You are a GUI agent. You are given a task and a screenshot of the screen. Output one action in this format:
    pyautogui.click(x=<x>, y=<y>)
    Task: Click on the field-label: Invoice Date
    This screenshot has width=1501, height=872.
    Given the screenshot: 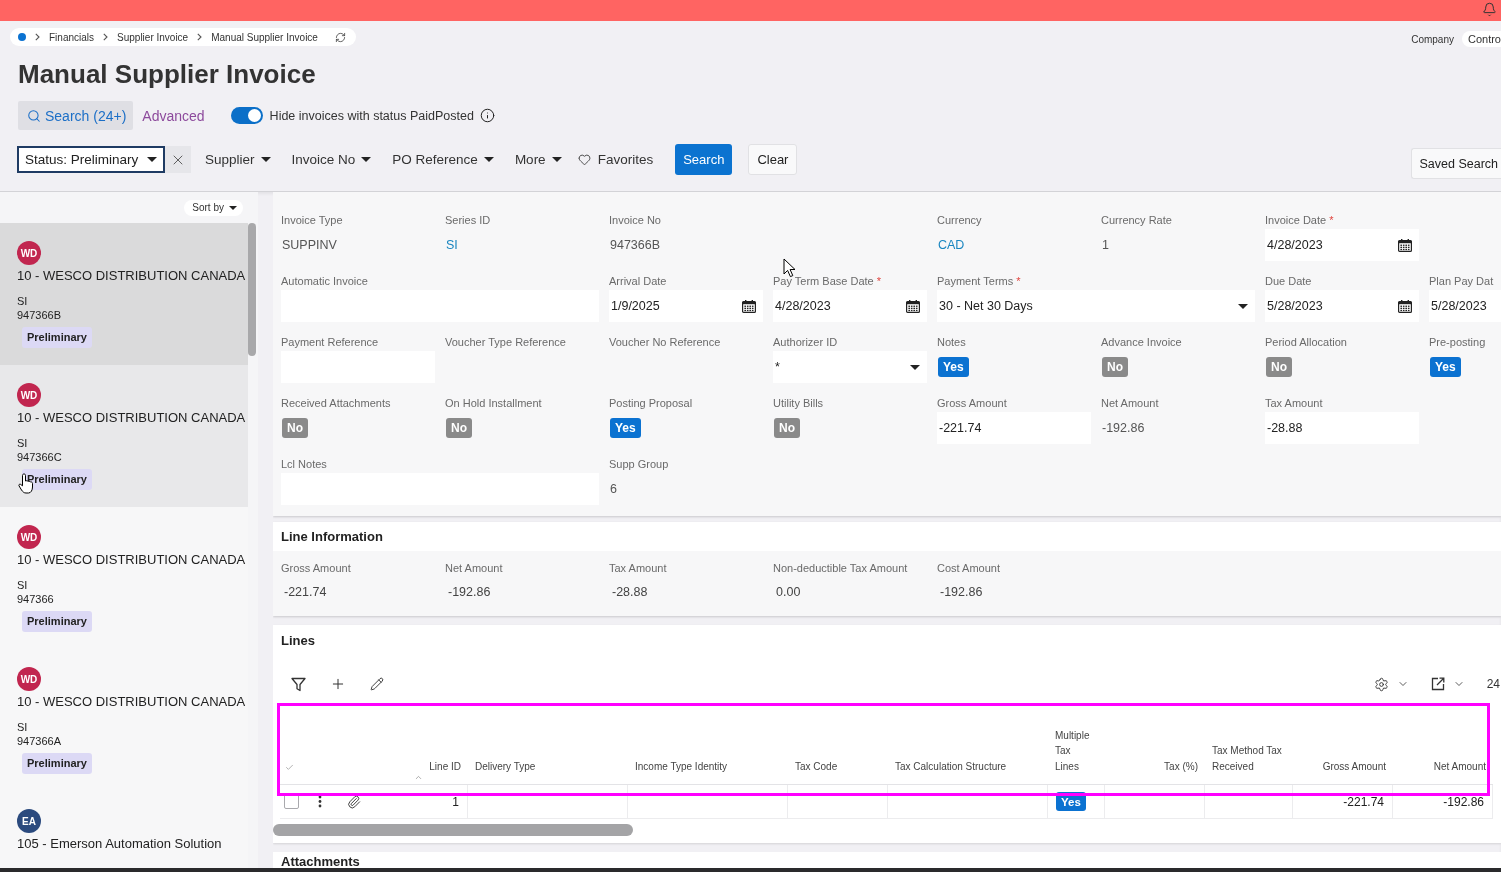 What is the action you would take?
    pyautogui.click(x=1296, y=220)
    